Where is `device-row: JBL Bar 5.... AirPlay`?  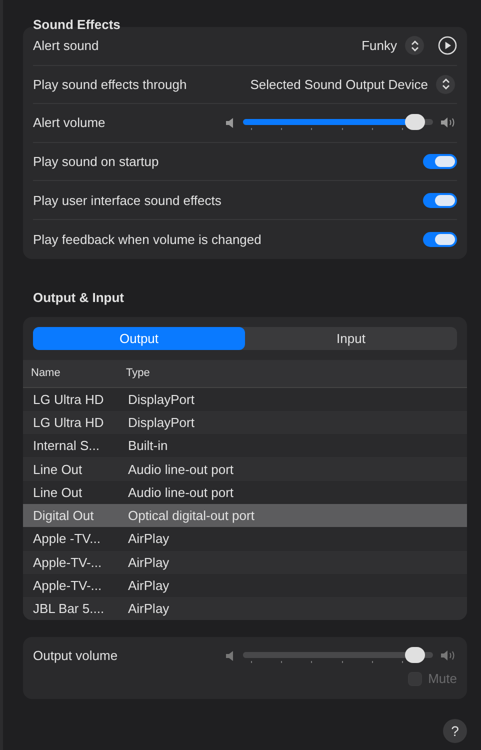
device-row: JBL Bar 5.... AirPlay is located at coordinates (245, 608).